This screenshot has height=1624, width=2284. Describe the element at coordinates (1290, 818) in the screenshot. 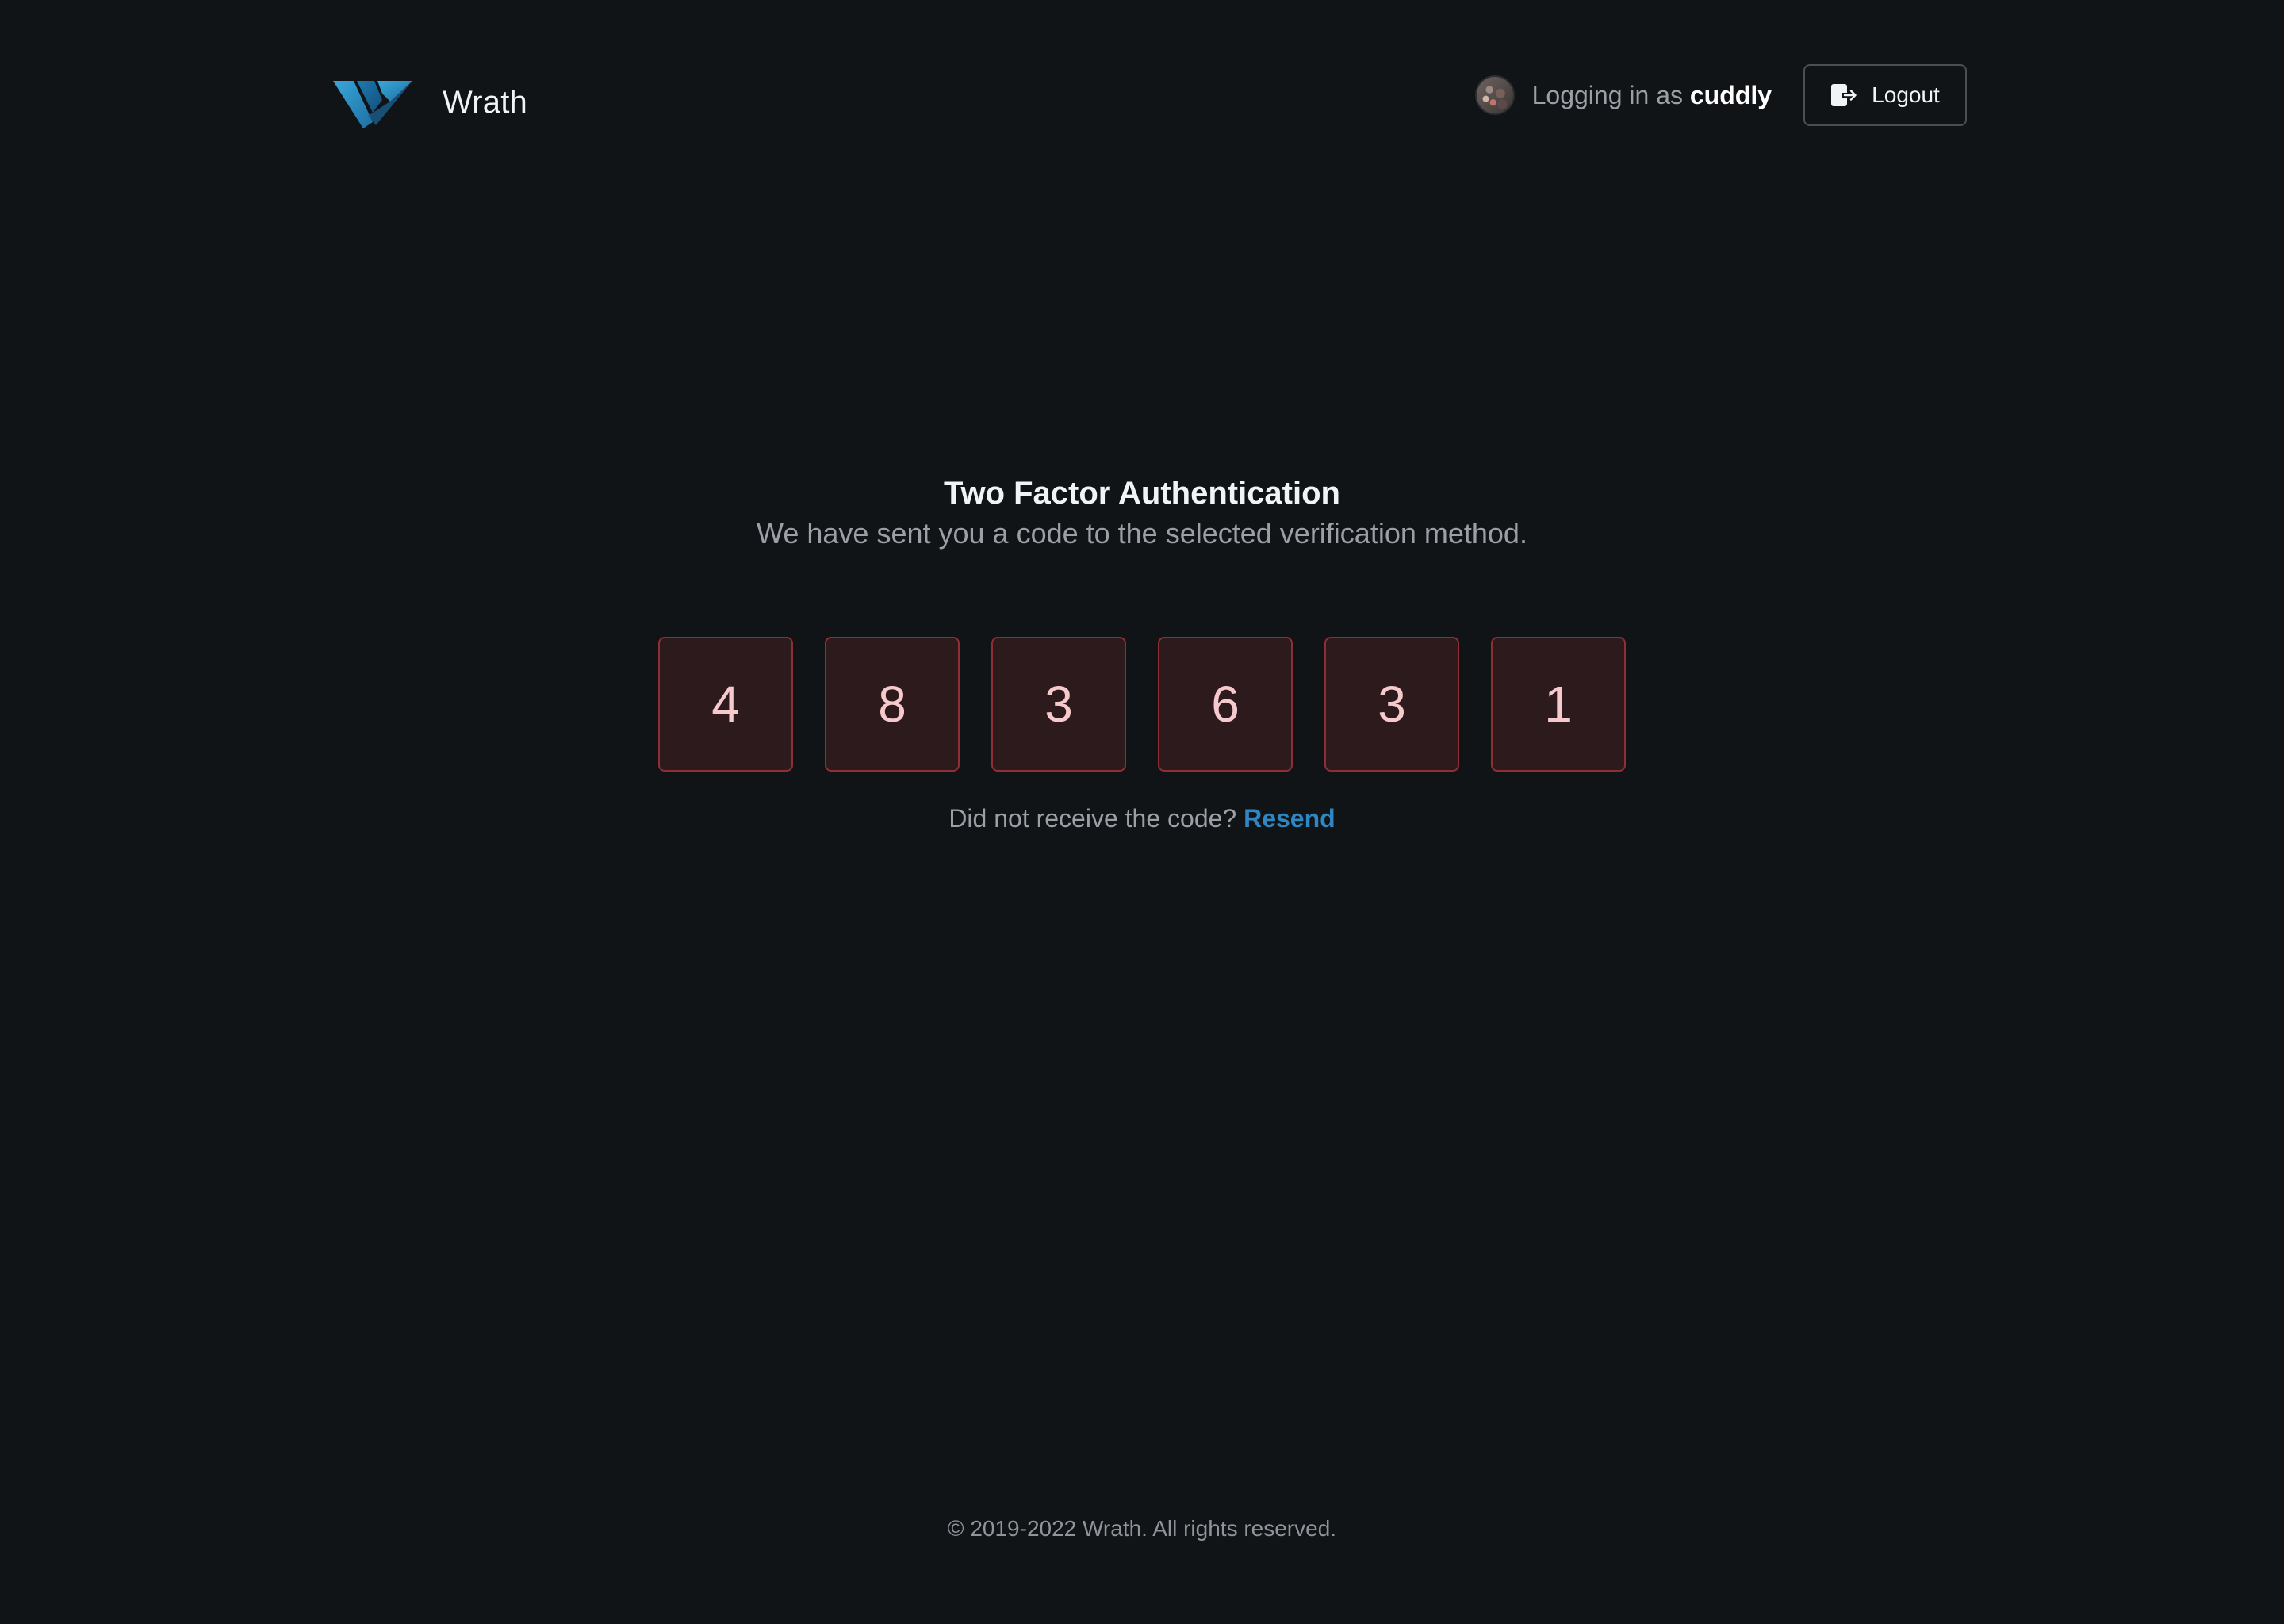

I see `resend-link: Resend` at that location.